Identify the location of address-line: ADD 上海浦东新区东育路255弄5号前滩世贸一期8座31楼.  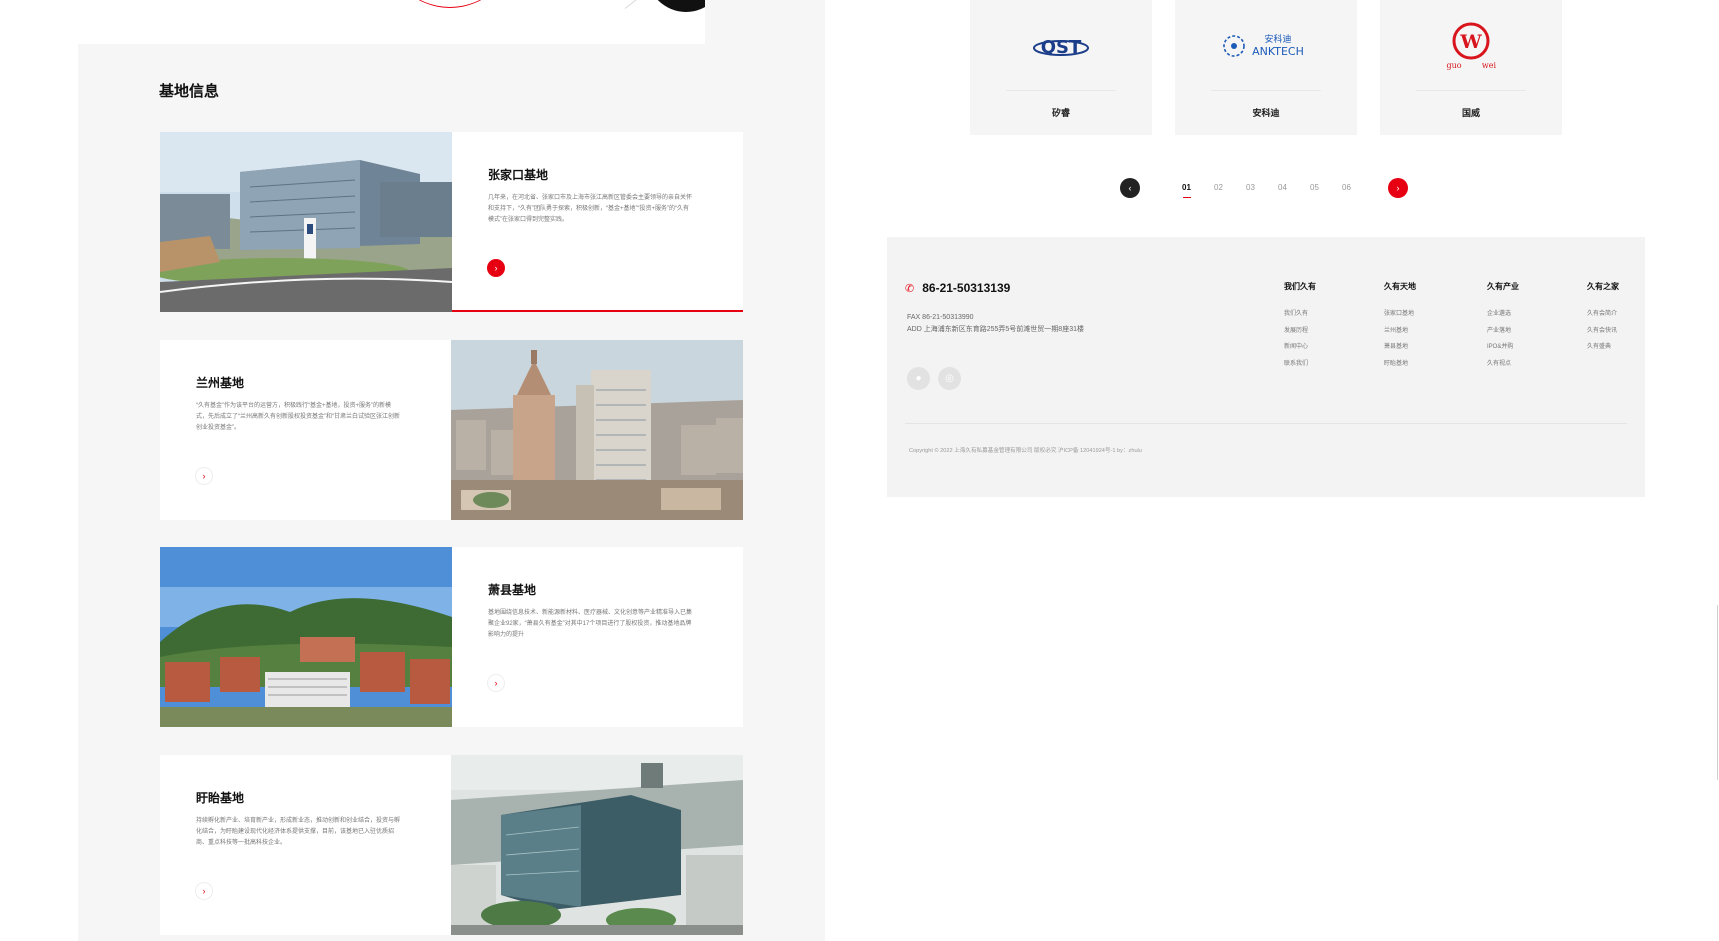
(995, 329).